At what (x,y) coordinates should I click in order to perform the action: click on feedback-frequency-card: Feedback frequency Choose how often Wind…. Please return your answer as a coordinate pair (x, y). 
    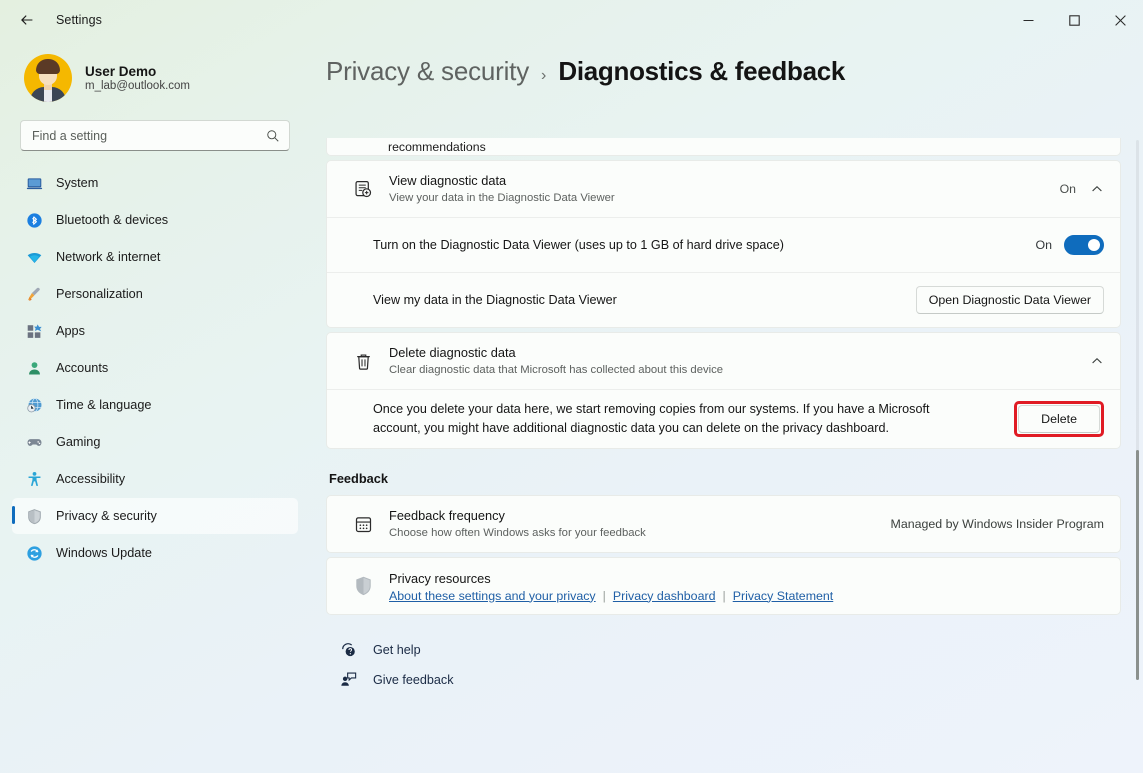
    Looking at the image, I should click on (723, 524).